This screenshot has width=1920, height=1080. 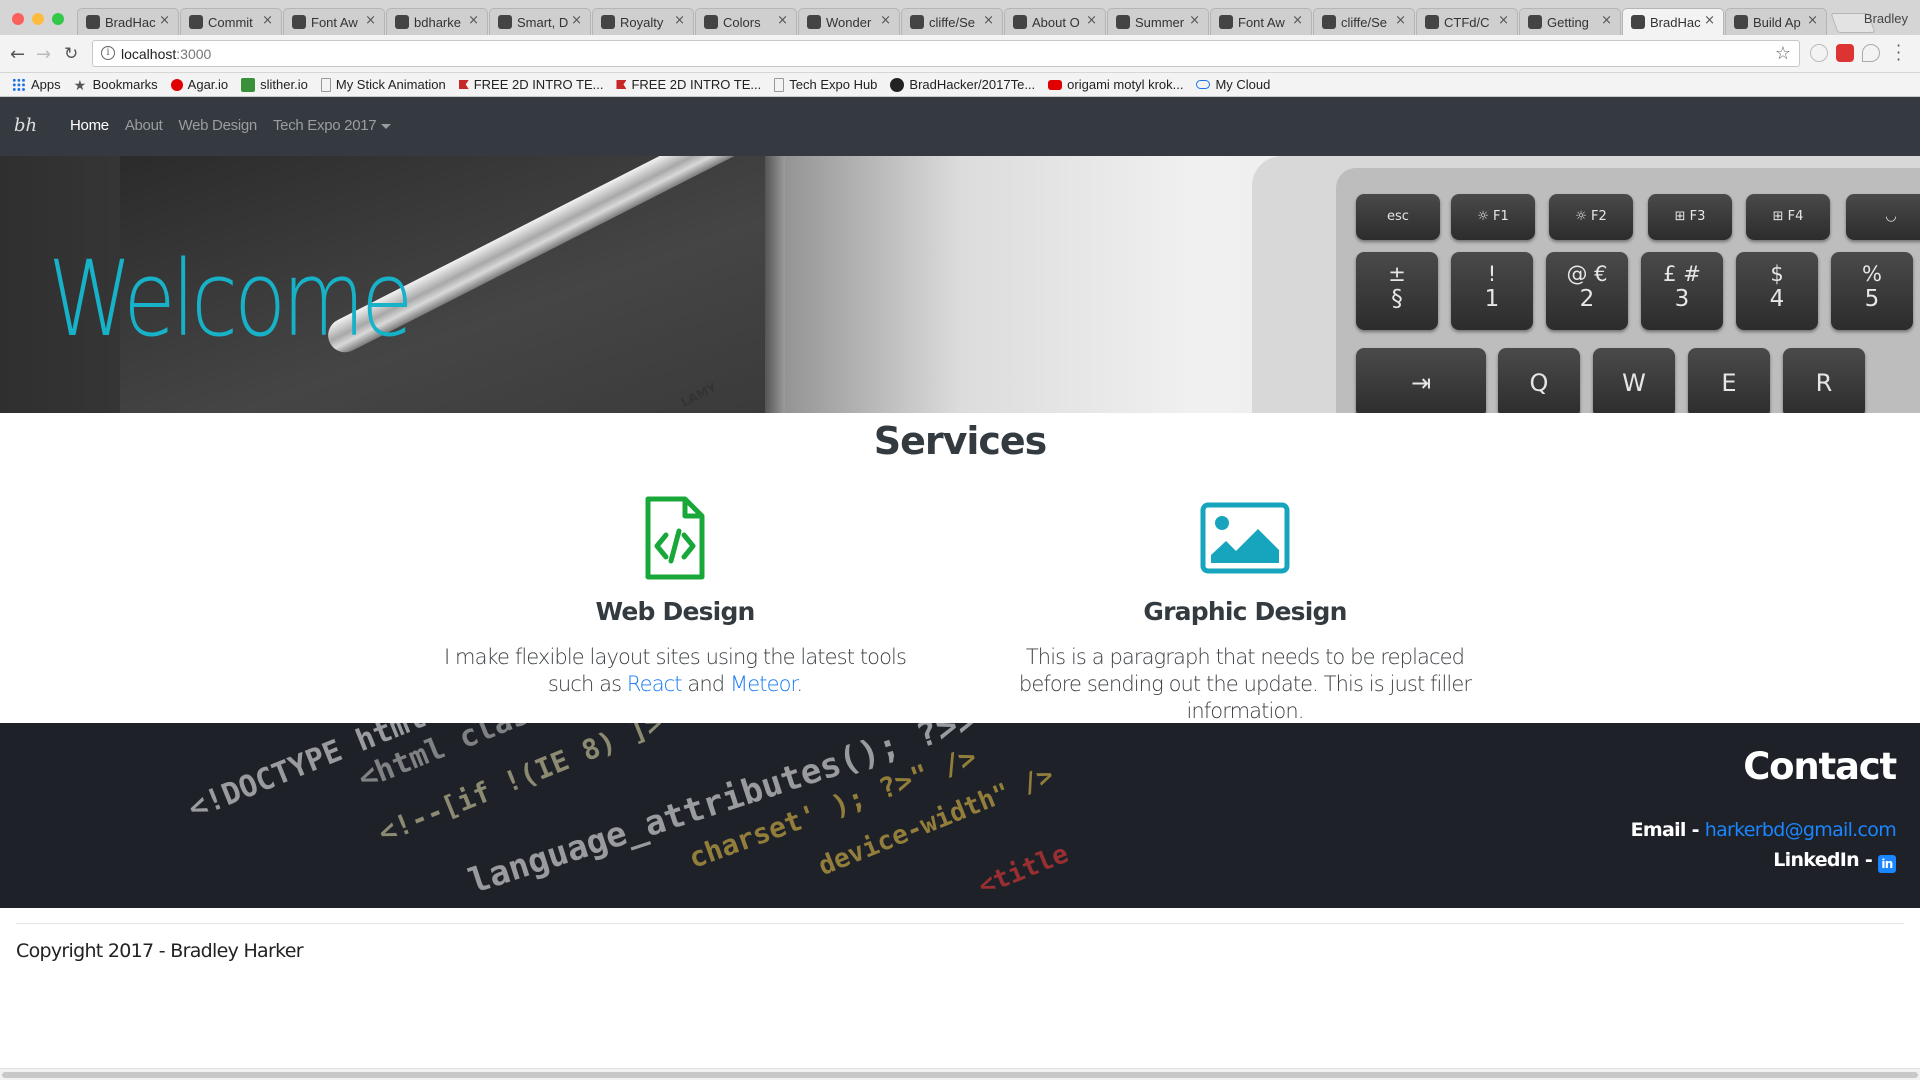 I want to click on browser-tab: Getting ×, so click(x=1570, y=21).